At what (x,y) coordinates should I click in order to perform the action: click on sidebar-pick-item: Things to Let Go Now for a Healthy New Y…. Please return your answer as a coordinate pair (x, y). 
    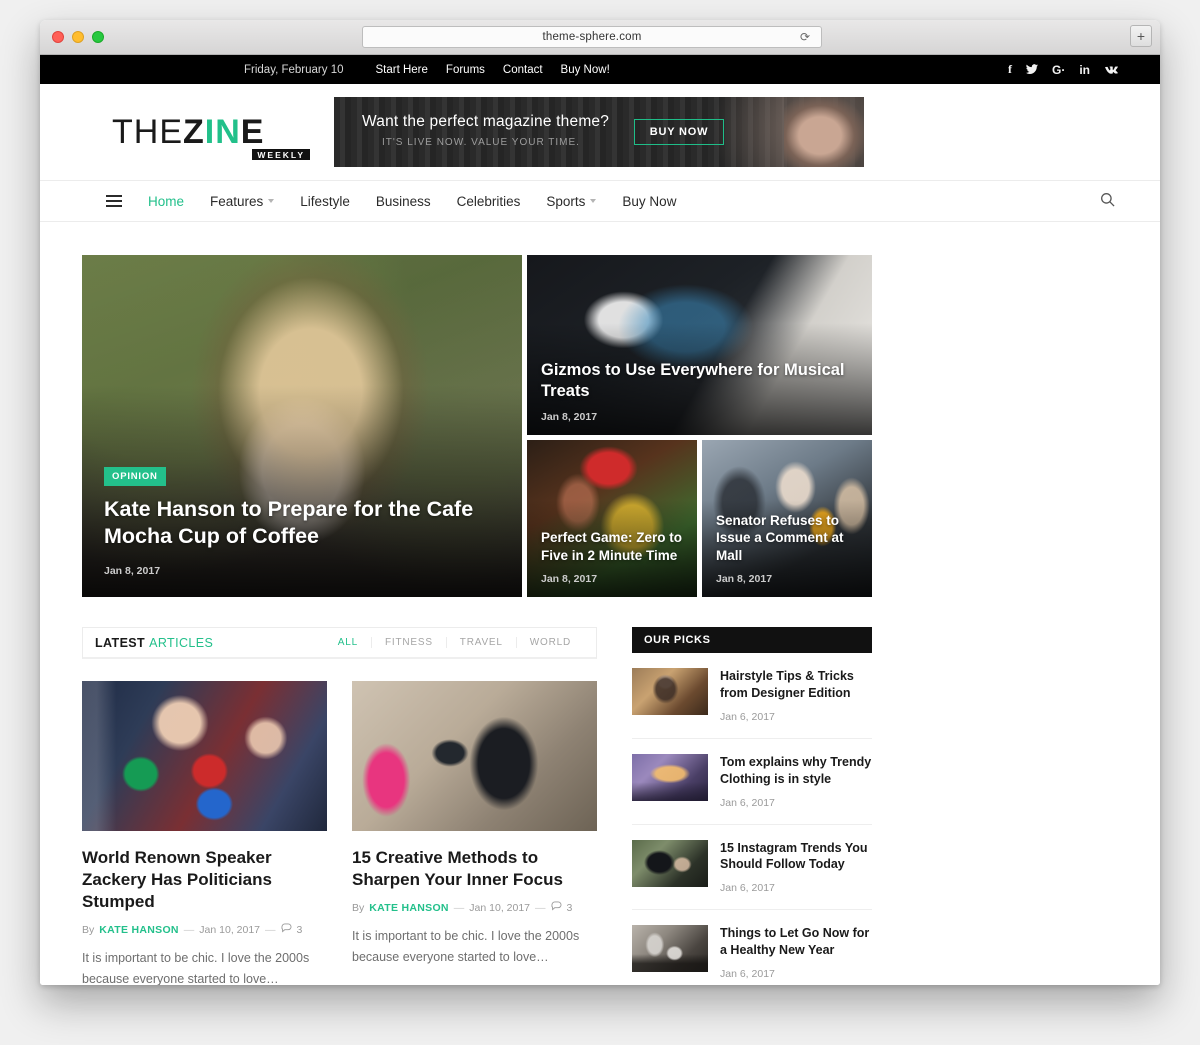
    Looking at the image, I should click on (752, 947).